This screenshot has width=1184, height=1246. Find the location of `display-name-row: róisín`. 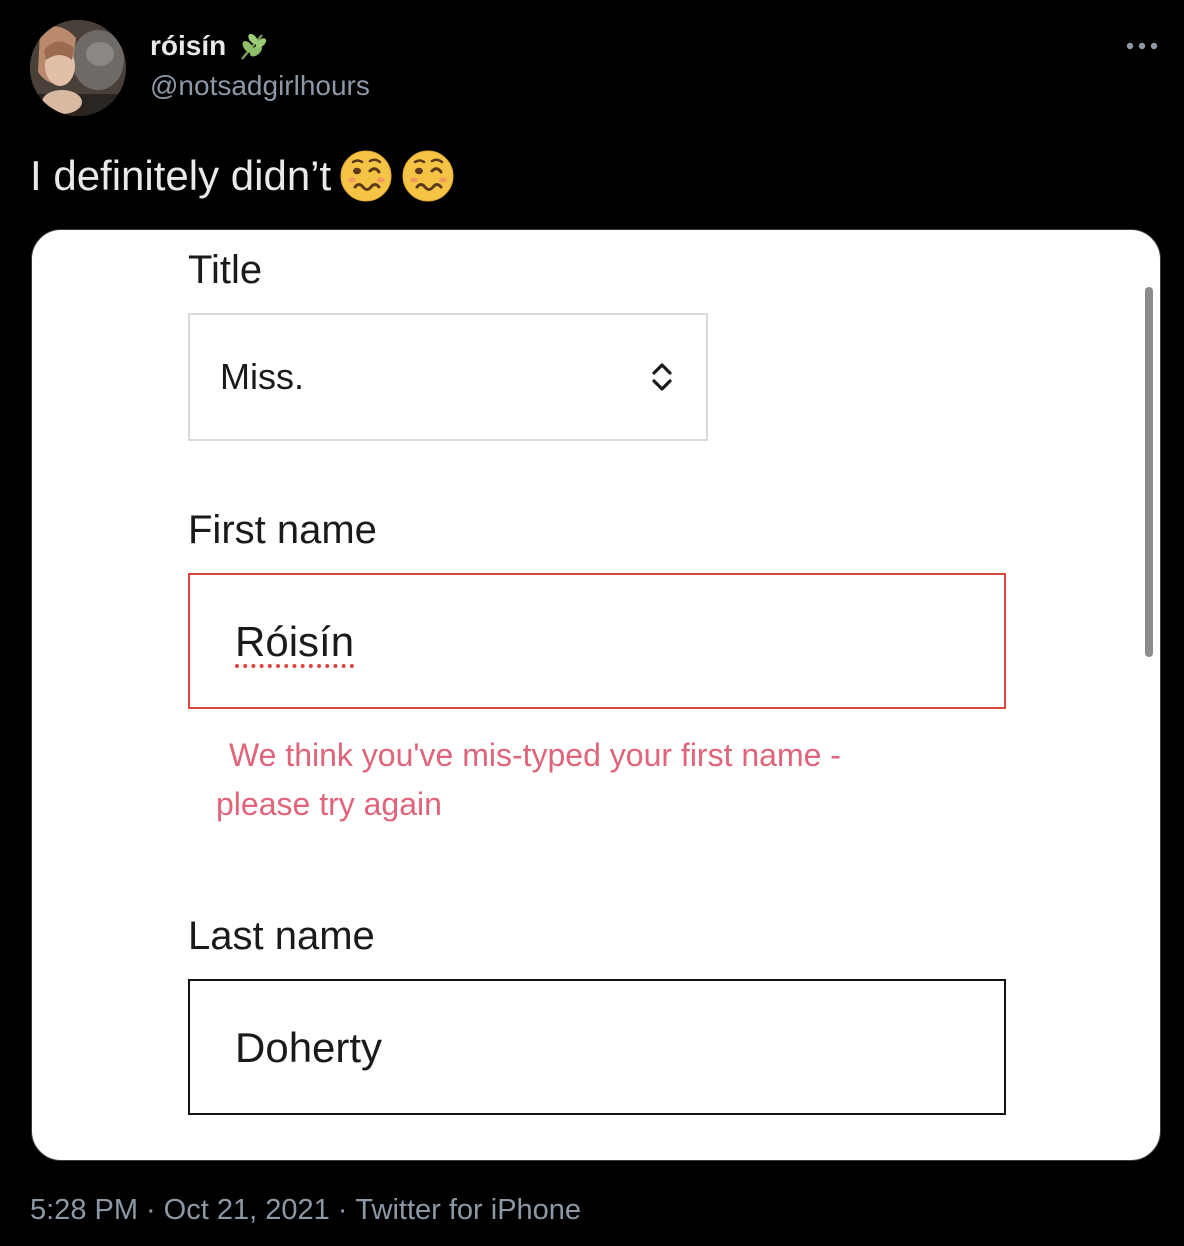

display-name-row: róisín is located at coordinates (210, 46).